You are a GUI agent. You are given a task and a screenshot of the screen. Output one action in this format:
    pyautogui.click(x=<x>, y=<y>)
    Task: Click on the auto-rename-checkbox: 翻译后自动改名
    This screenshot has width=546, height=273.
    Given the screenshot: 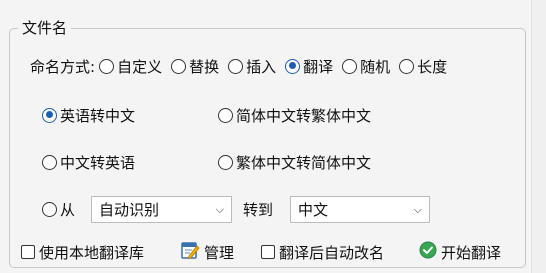 What is the action you would take?
    pyautogui.click(x=322, y=252)
    